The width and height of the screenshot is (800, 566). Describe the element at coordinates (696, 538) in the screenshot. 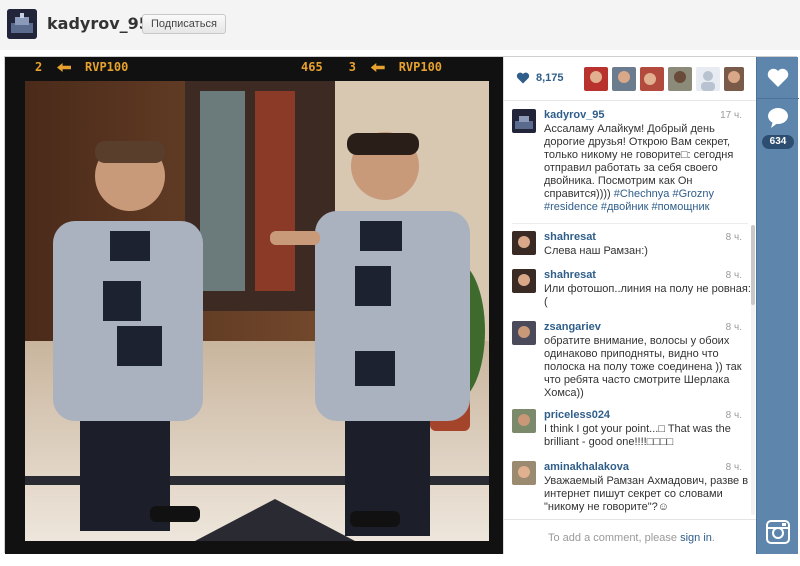

I see `sign-in-link: sign in` at that location.